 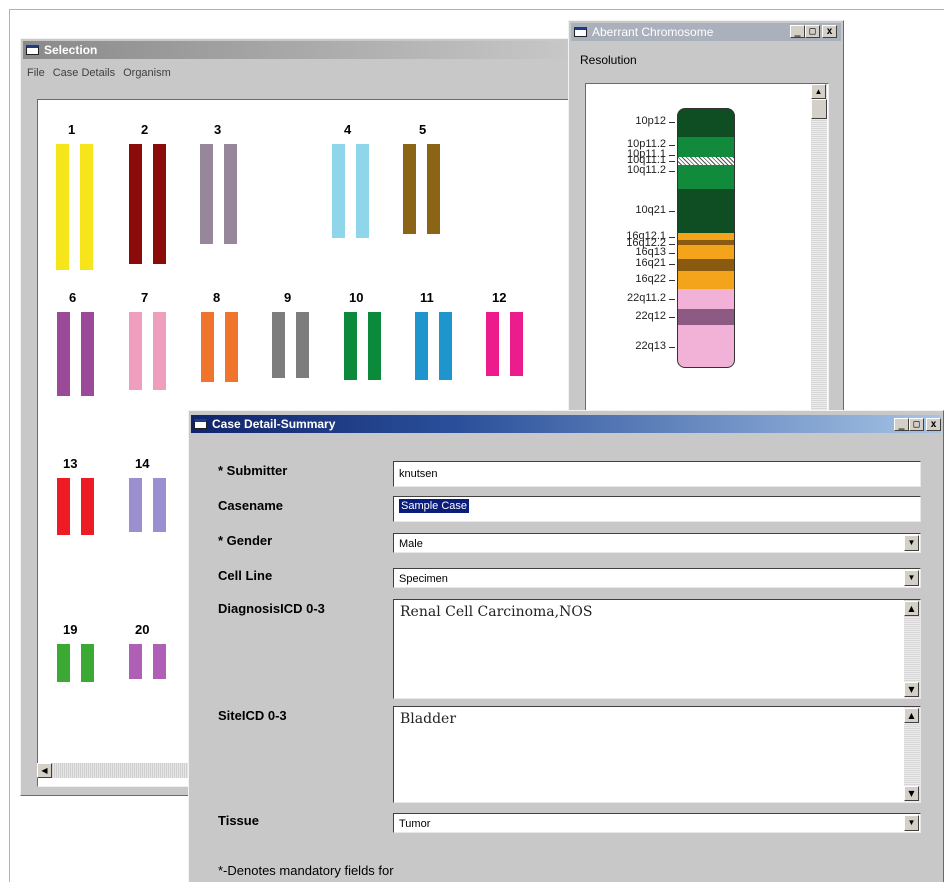 I want to click on window-icon, so click(x=32, y=50).